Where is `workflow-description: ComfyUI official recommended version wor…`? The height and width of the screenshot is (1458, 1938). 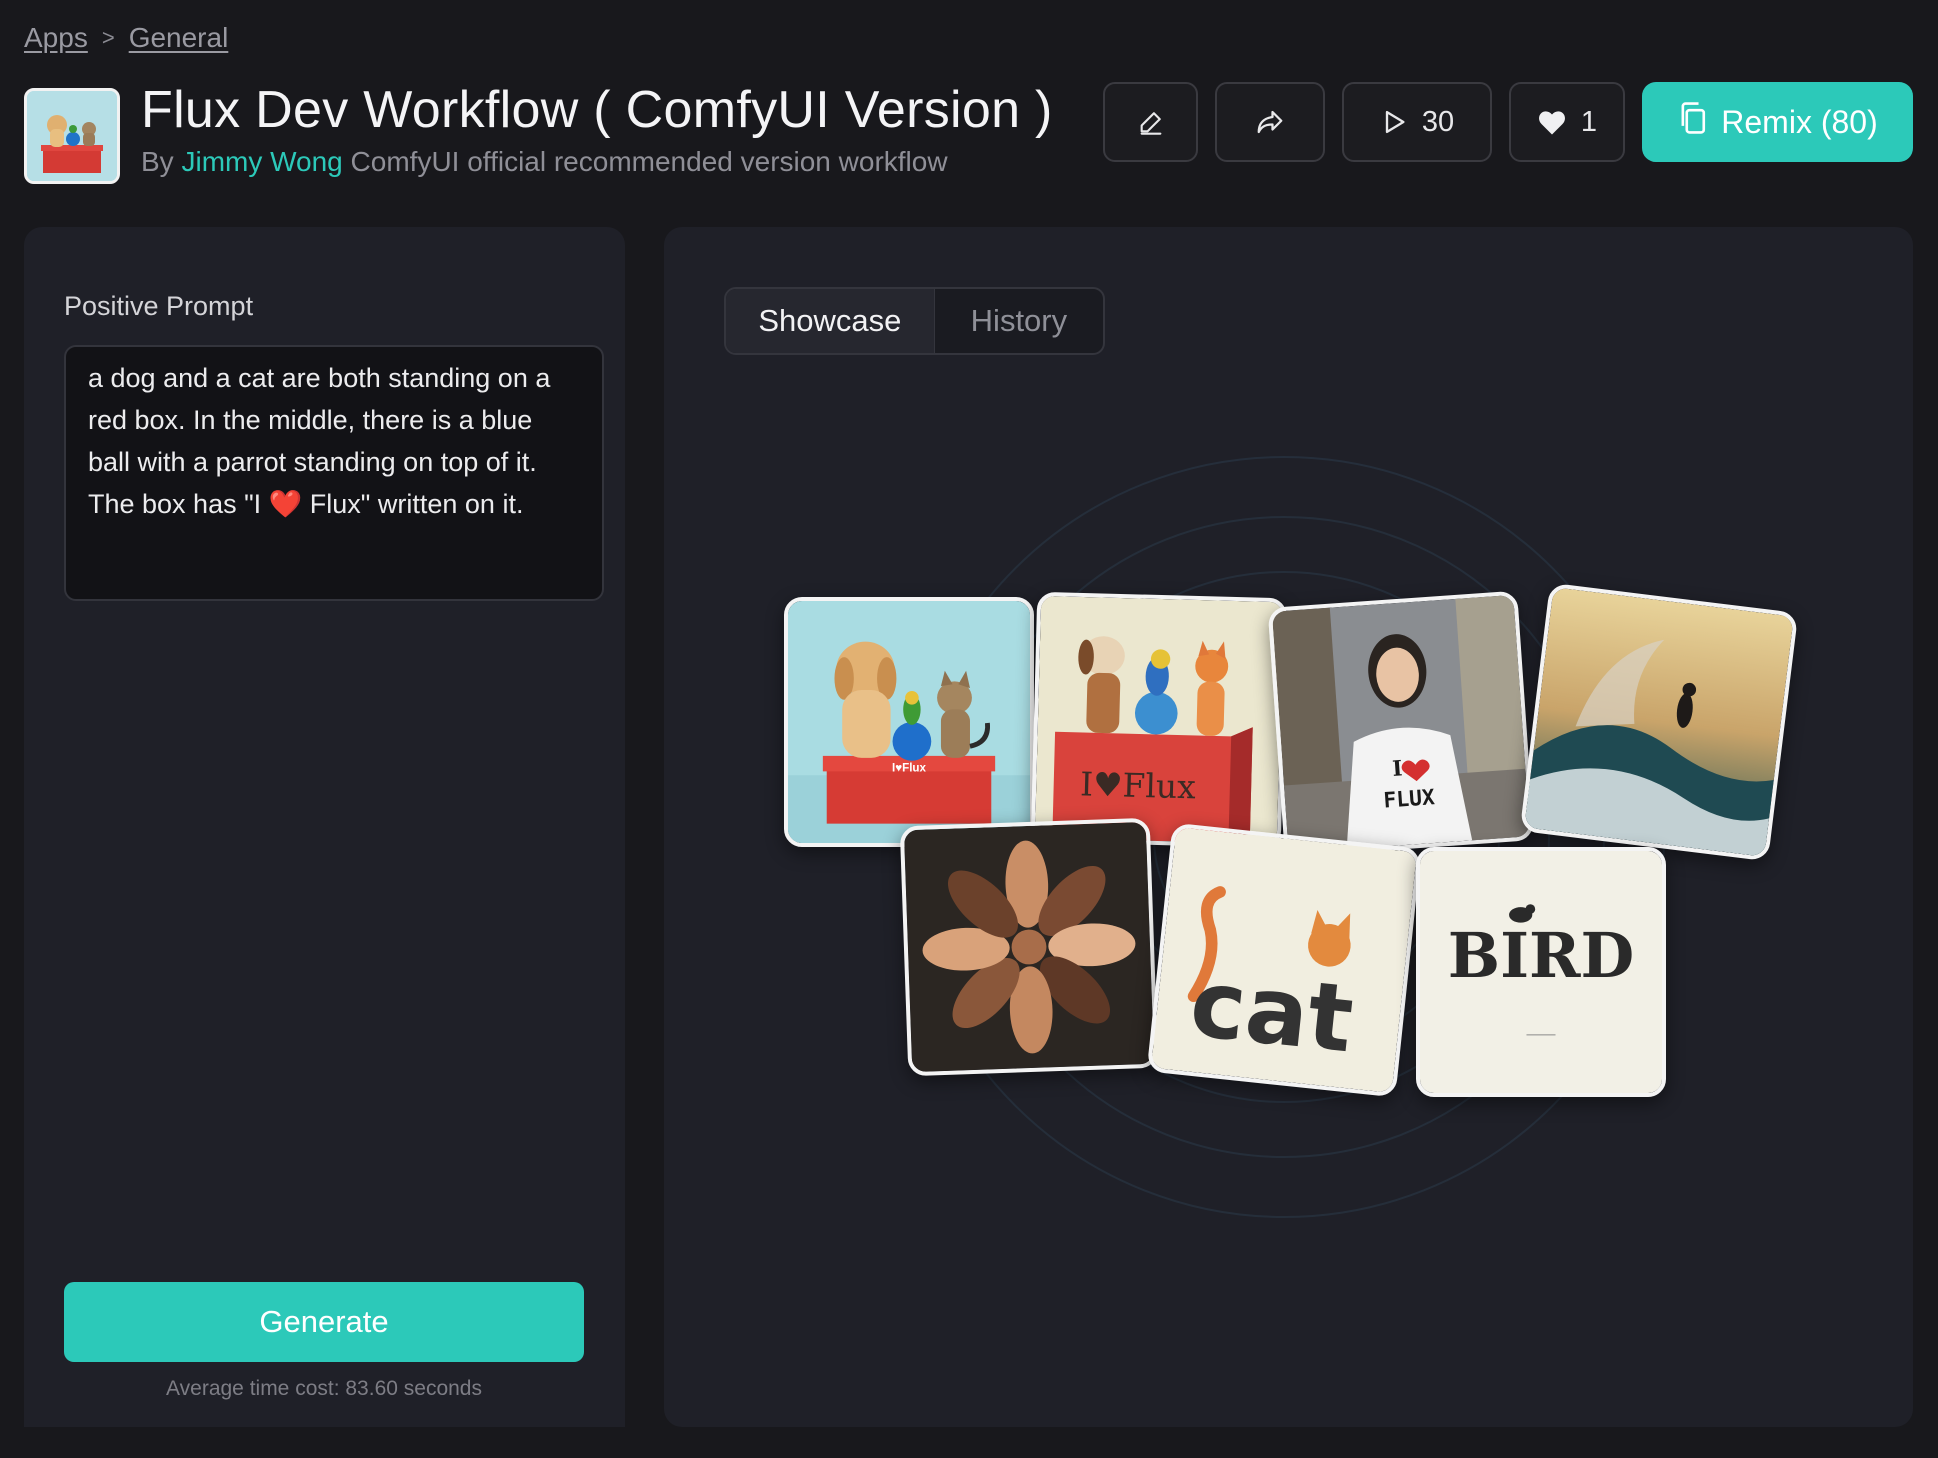 workflow-description: ComfyUI official recommended version wor… is located at coordinates (649, 161).